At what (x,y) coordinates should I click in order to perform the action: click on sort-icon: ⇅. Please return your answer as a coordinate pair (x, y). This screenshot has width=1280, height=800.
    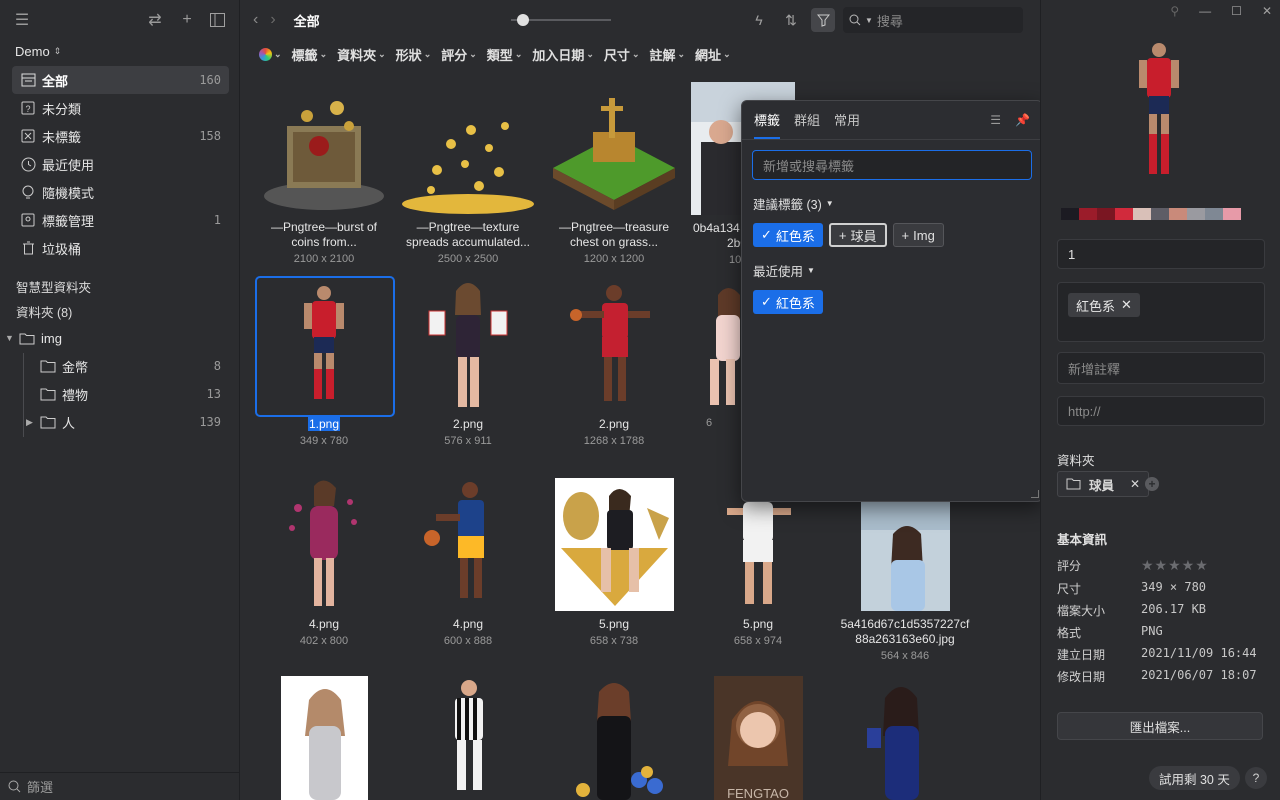
    Looking at the image, I should click on (791, 20).